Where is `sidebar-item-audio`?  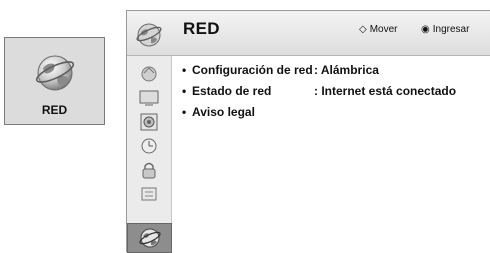
sidebar-item-audio is located at coordinates (149, 122).